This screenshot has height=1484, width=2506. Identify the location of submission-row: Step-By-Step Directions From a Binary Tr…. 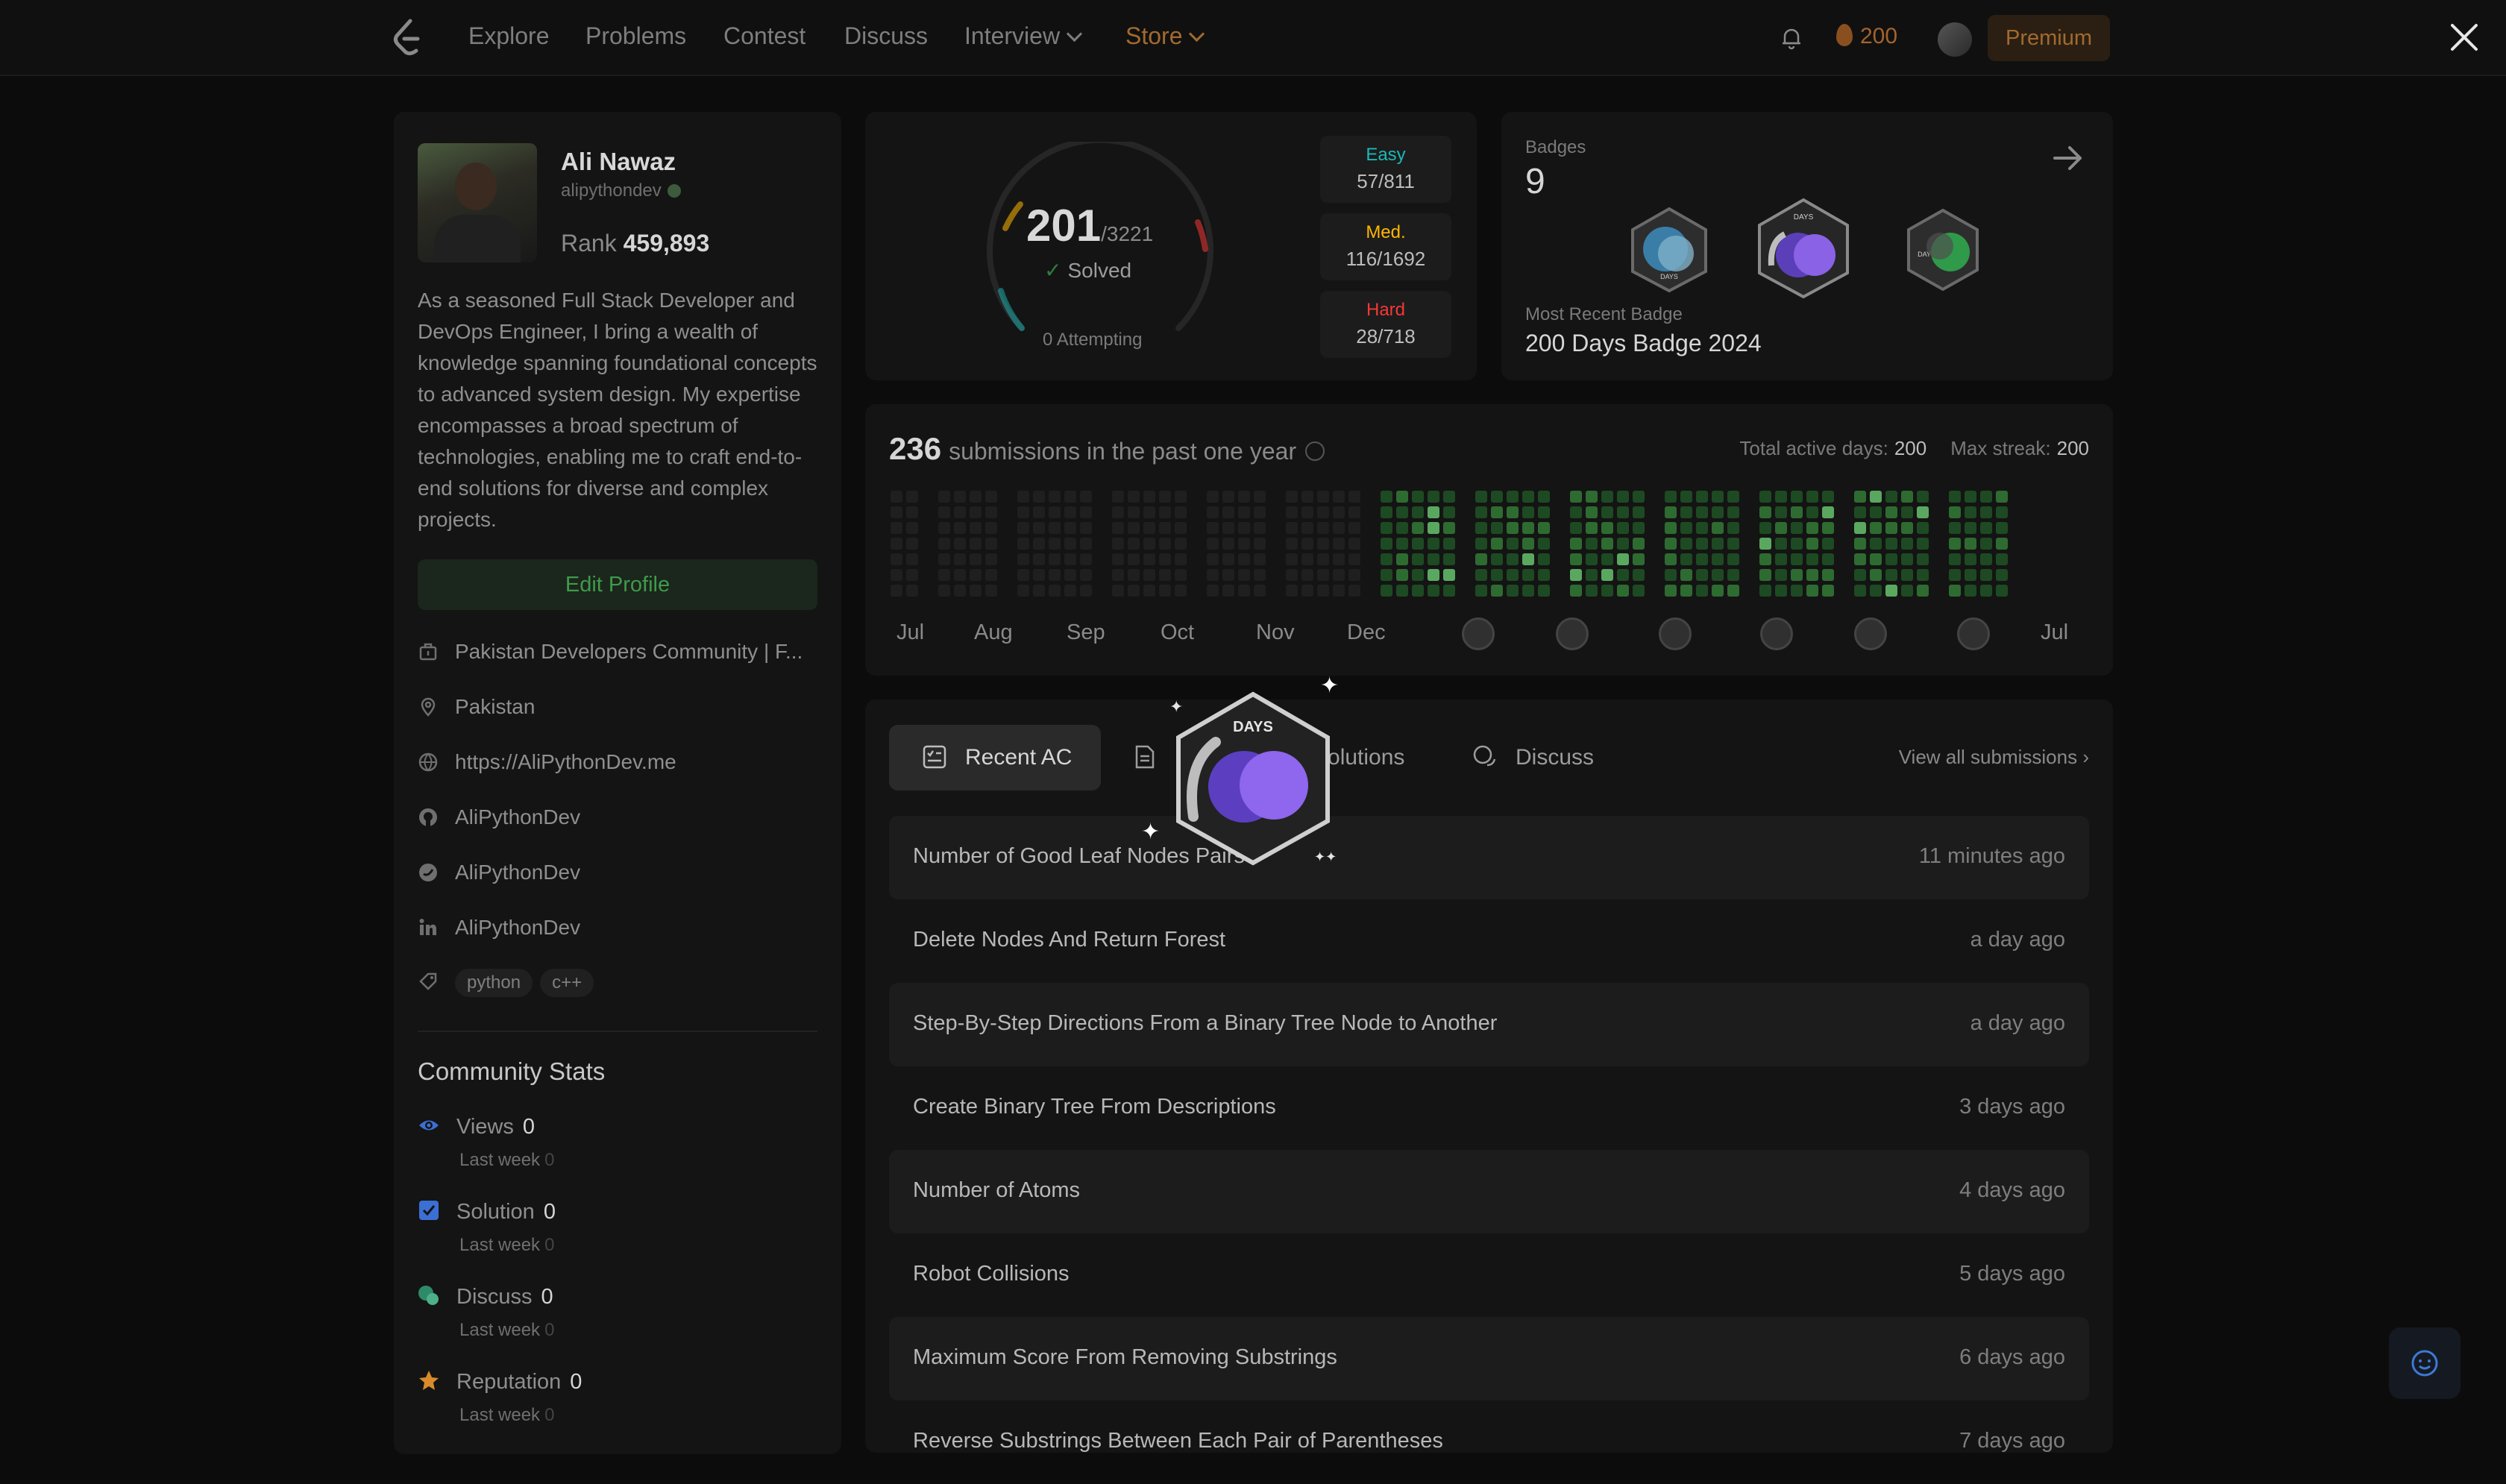
(1489, 1024).